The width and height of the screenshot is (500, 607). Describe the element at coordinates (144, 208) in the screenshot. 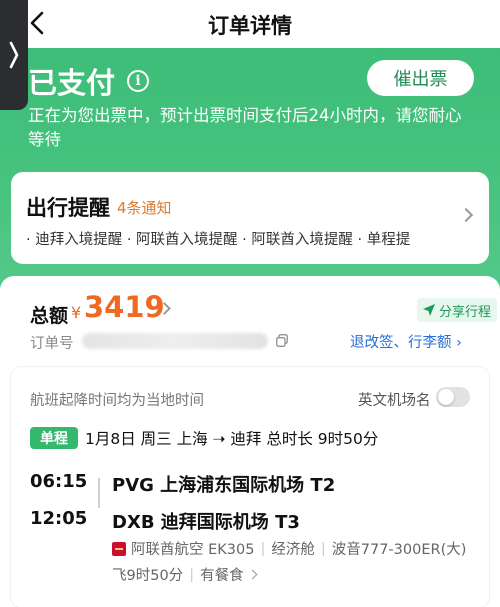

I see `reminder-count-badge: 4条通知` at that location.